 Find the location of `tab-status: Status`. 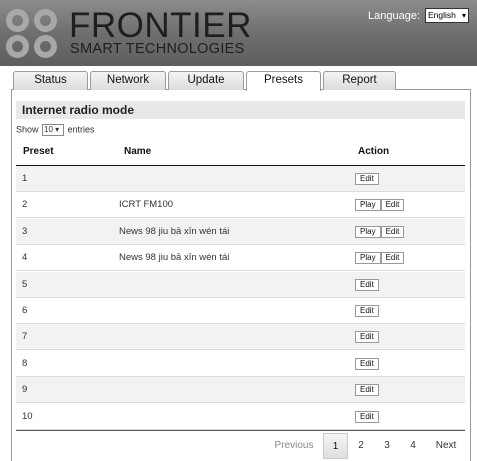

tab-status: Status is located at coordinates (50, 80).